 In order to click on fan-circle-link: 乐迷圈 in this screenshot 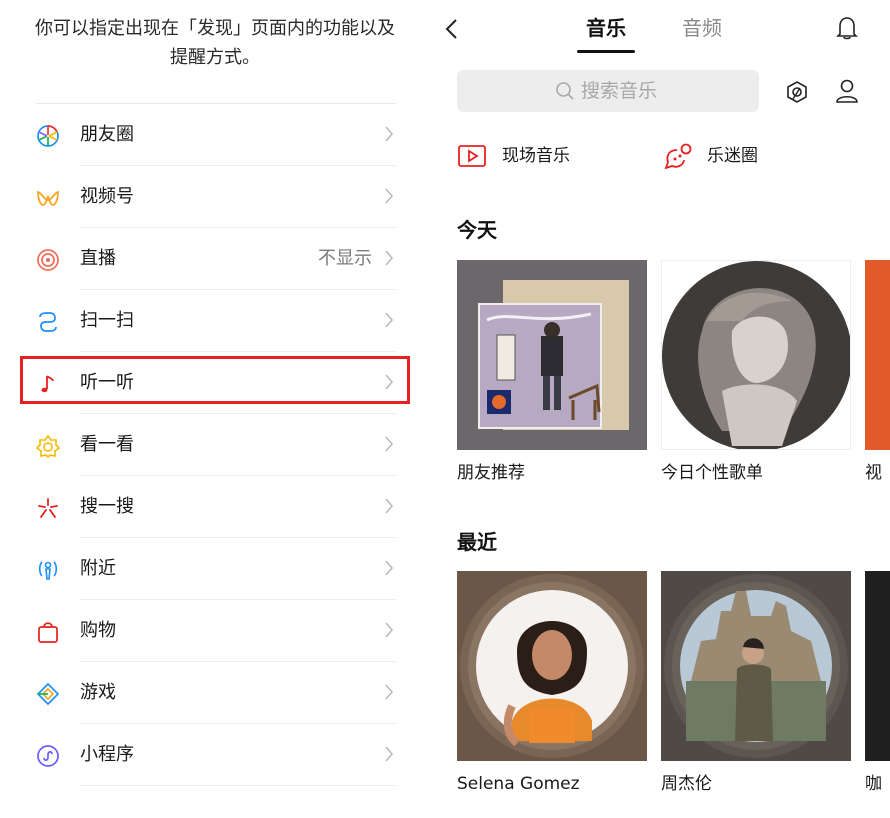, I will do `click(733, 156)`.